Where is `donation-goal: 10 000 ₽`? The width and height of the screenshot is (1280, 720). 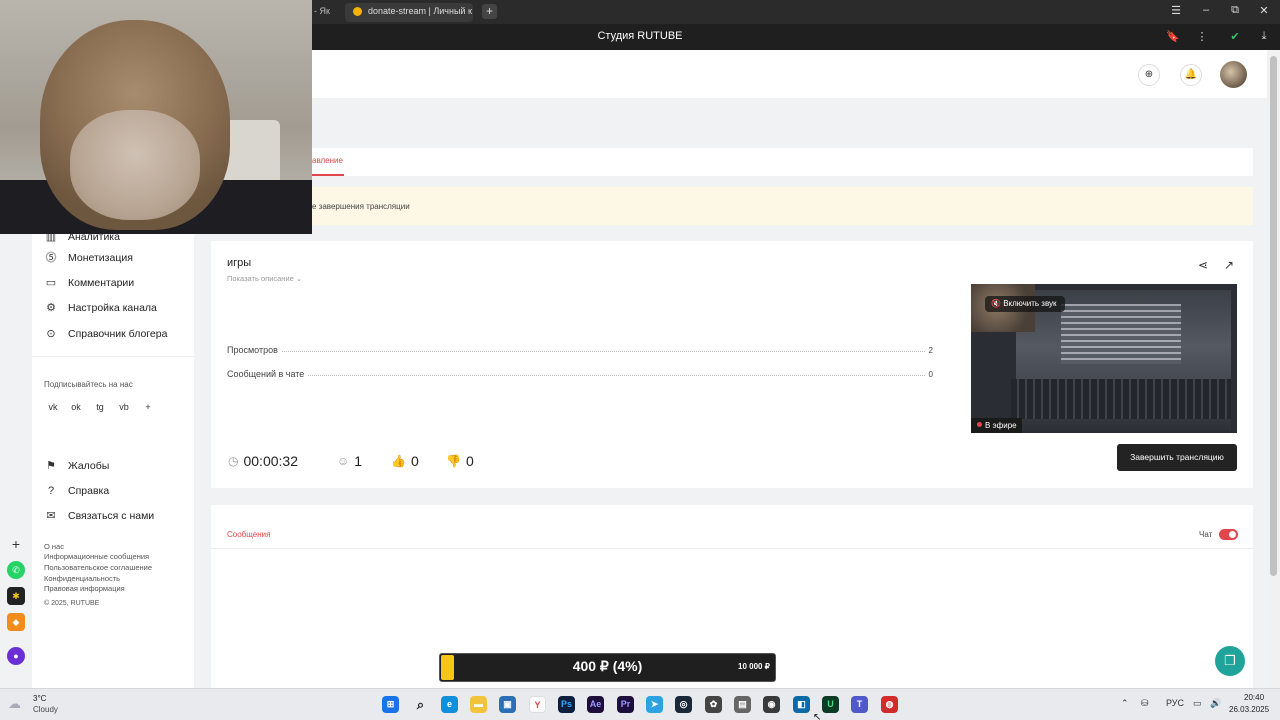
donation-goal: 10 000 ₽ is located at coordinates (754, 666).